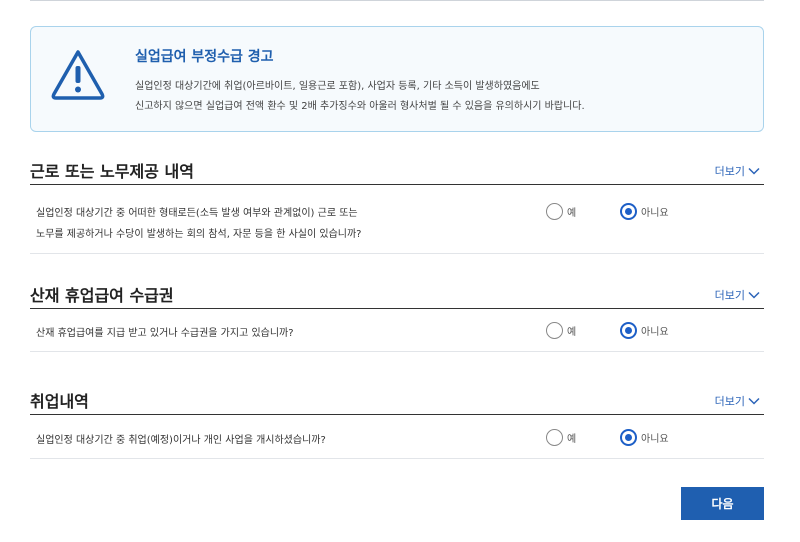  Describe the element at coordinates (181, 440) in the screenshot. I see `question-text: 실업인정 대상기간 중 취업(예정)이거나 개인 사업을 개시하셨습니까?` at that location.